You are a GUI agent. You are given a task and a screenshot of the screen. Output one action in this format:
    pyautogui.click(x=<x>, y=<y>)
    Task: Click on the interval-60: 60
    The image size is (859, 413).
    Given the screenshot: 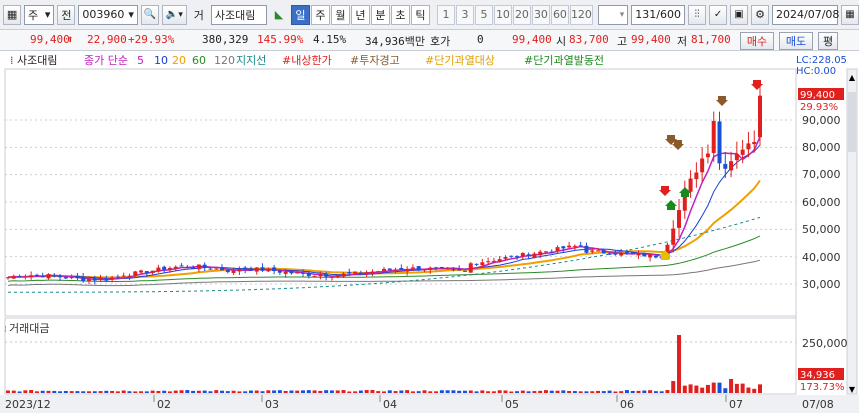 What is the action you would take?
    pyautogui.click(x=559, y=14)
    